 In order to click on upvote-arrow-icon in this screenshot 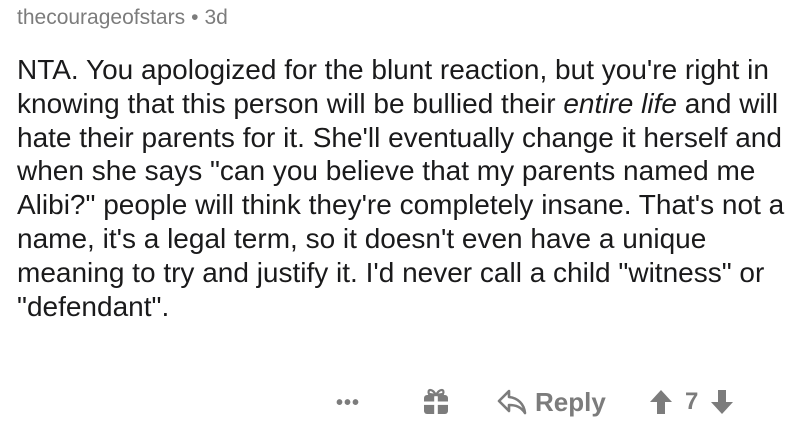, I will do `click(661, 402)`.